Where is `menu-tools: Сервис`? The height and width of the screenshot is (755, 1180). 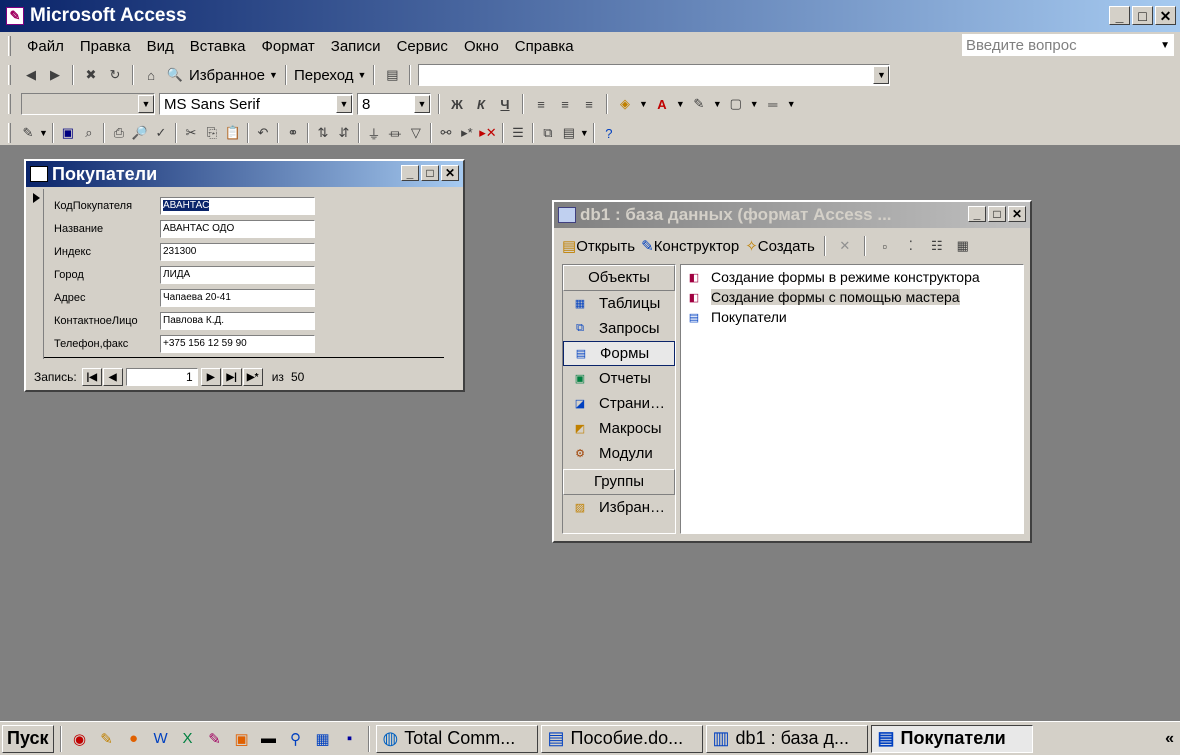 menu-tools: Сервис is located at coordinates (422, 46).